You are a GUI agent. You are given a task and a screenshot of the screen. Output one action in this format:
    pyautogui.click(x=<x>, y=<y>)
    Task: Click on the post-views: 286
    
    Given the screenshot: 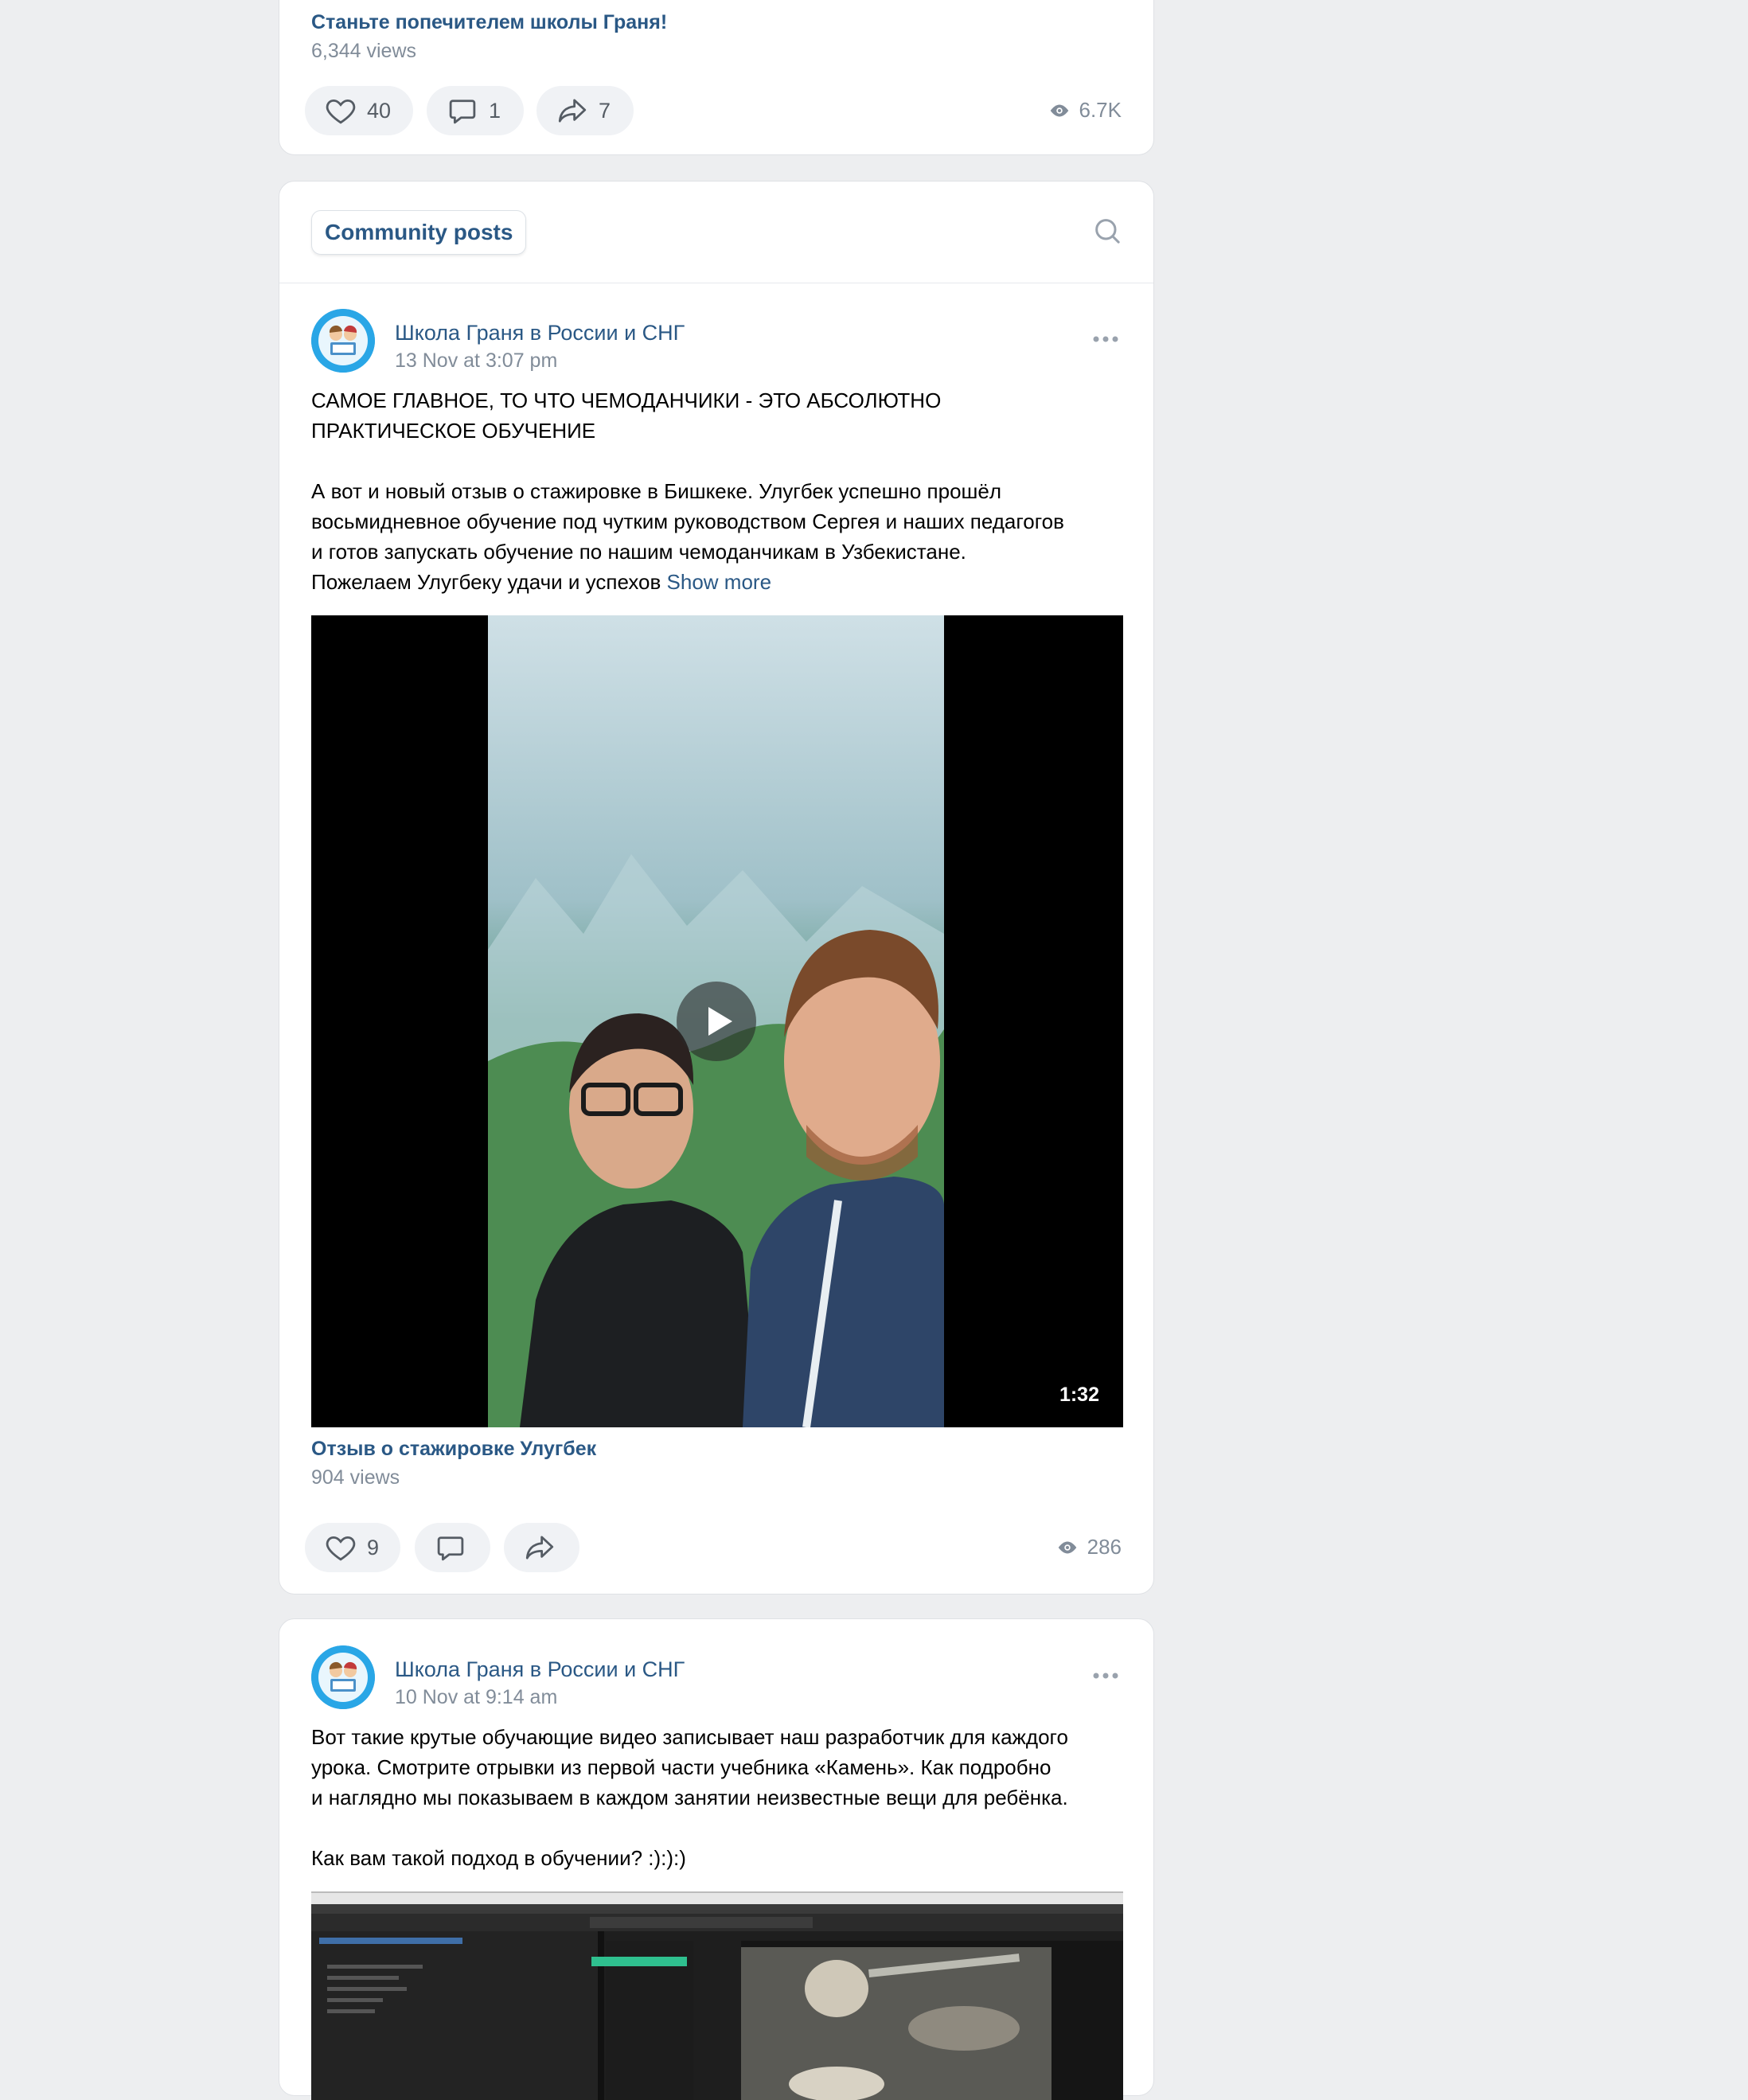 What is the action you would take?
    pyautogui.click(x=1088, y=1547)
    